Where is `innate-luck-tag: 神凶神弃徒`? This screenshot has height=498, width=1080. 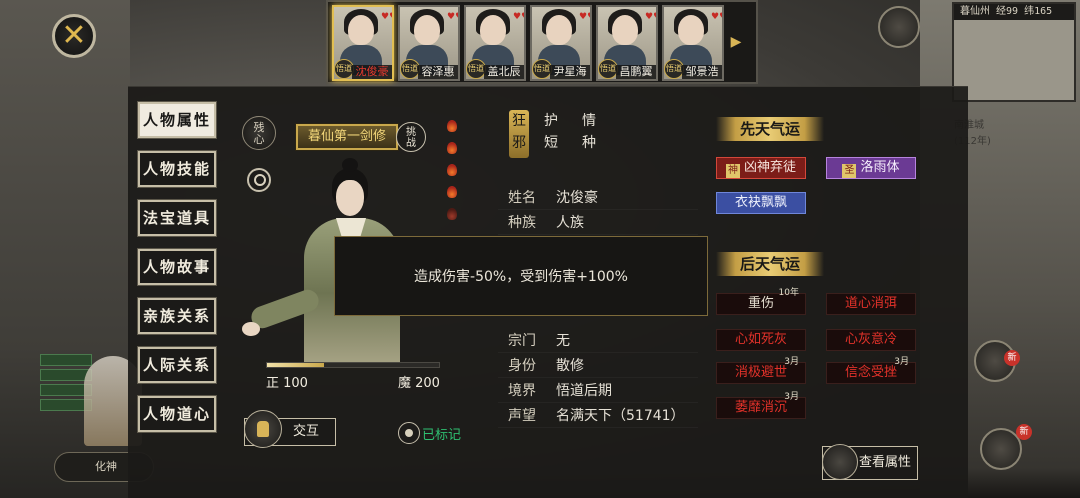
innate-luck-tag: 神凶神弃徒 is located at coordinates (761, 168).